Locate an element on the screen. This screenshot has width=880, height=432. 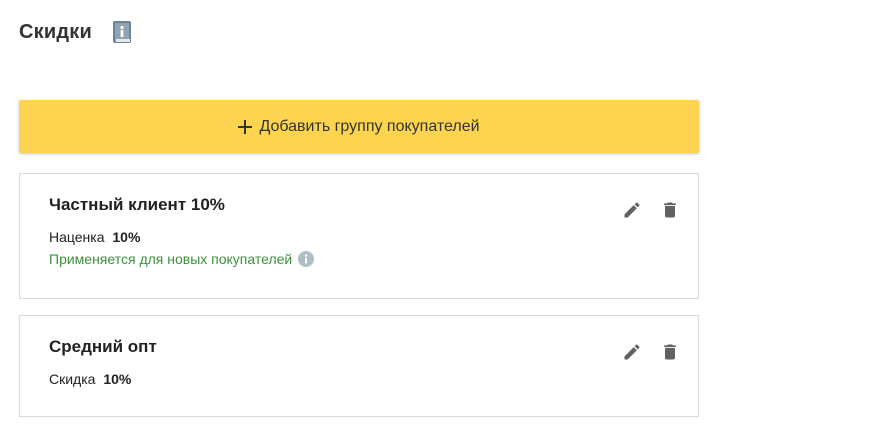
page-header: Скидки is located at coordinates (75, 32).